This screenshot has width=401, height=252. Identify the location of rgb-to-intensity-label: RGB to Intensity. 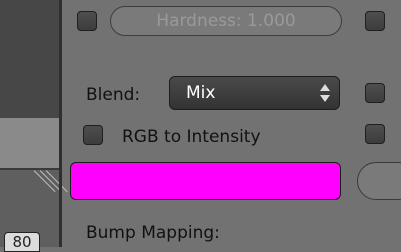
(191, 137).